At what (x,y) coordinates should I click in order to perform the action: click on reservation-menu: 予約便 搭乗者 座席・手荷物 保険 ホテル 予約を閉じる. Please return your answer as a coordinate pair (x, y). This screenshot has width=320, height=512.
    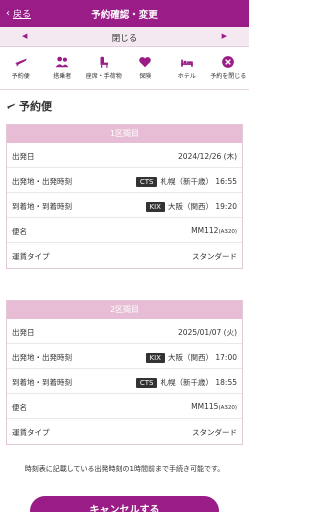
    Looking at the image, I should click on (124, 69).